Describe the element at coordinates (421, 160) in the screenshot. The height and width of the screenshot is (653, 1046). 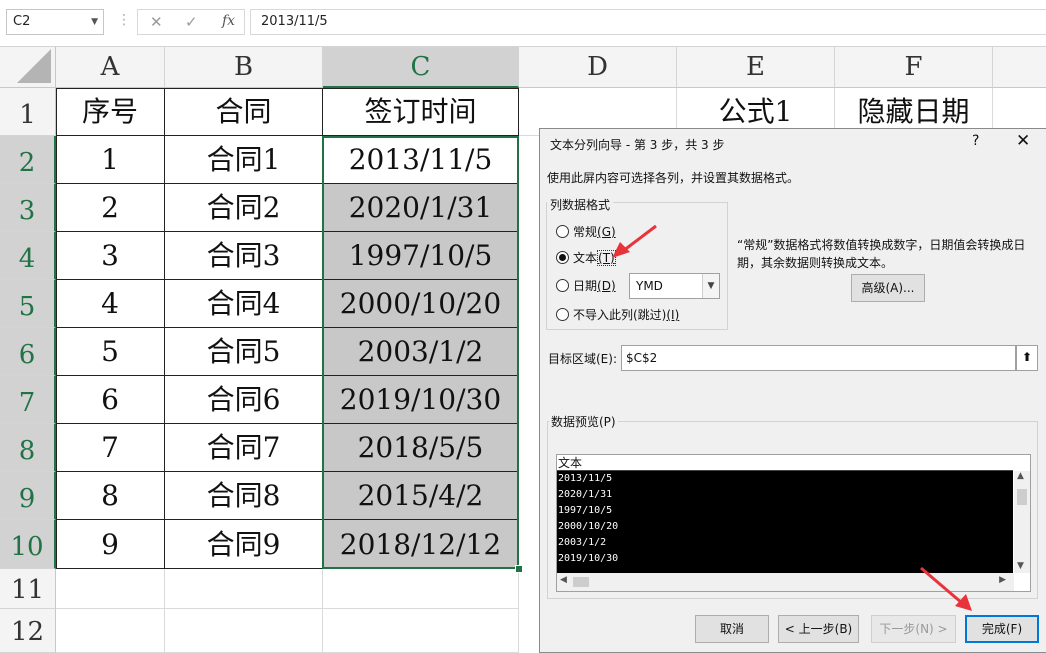
I see `cell-c2: 2013/11/5` at that location.